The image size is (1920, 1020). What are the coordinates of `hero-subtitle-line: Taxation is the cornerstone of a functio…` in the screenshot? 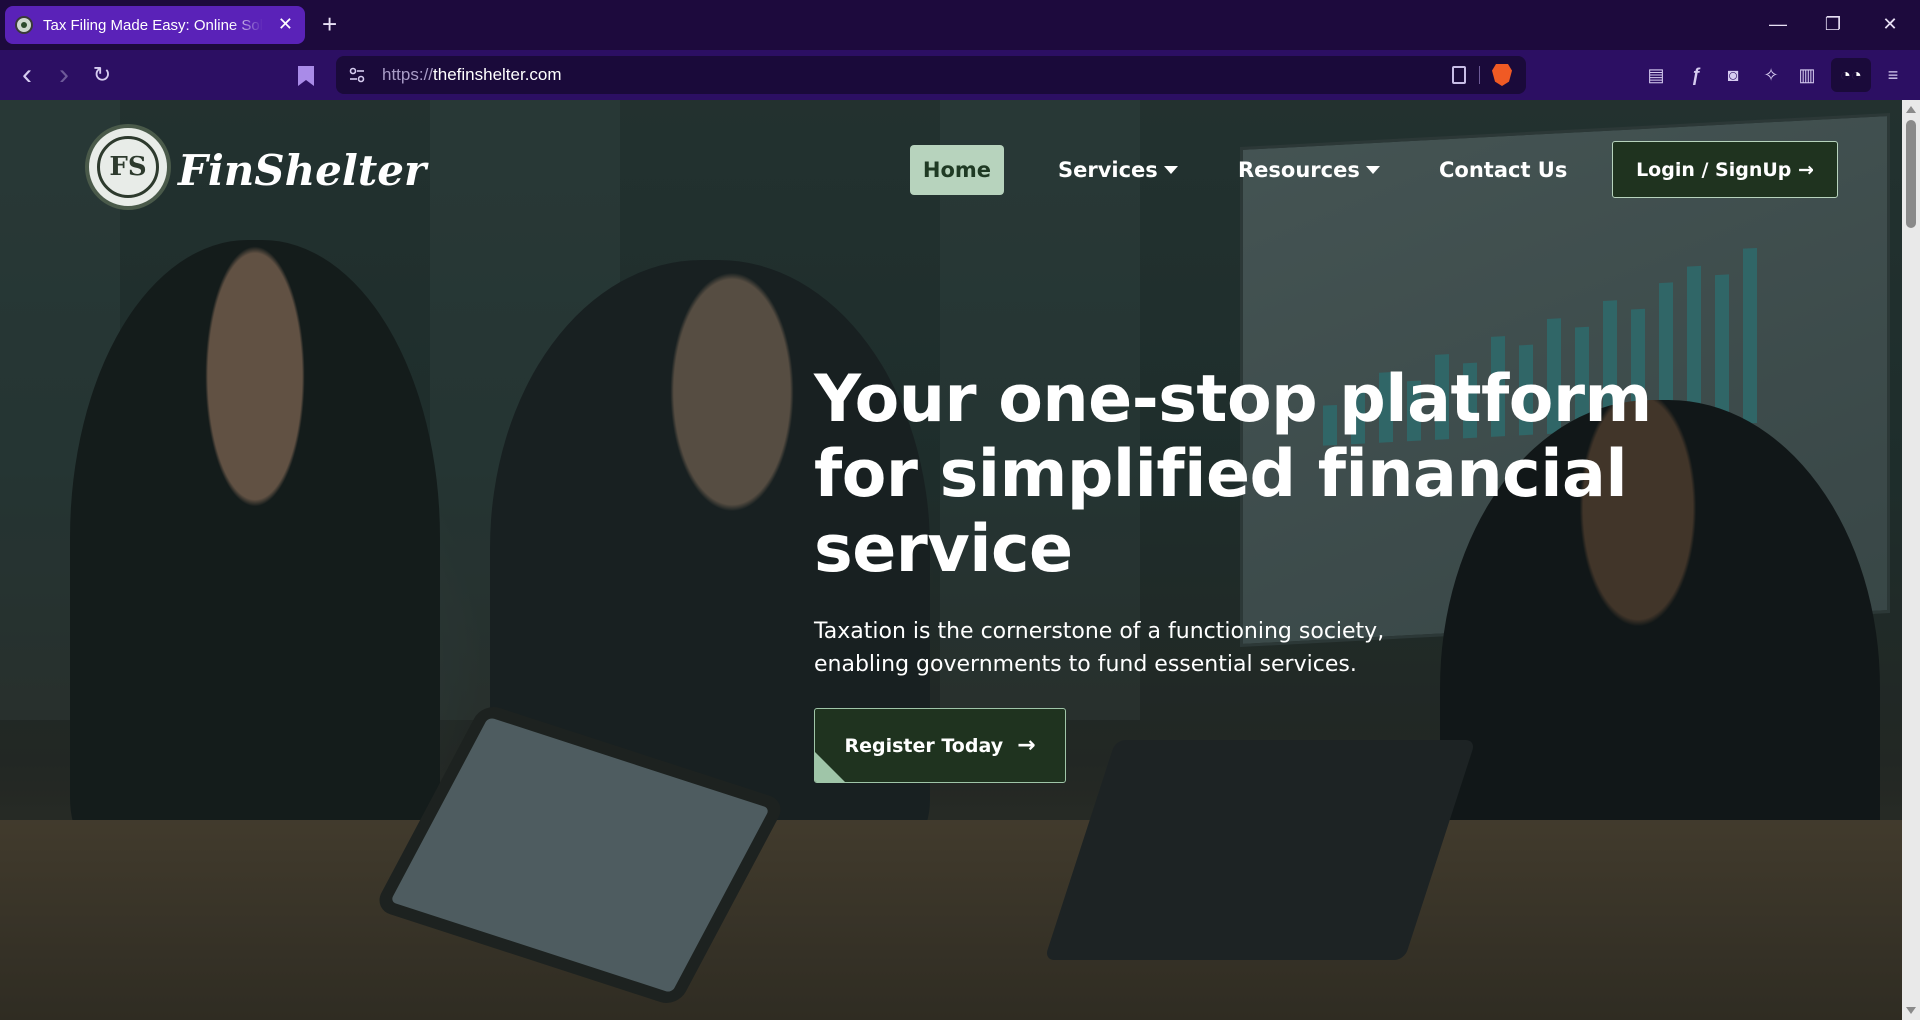 It's located at (1099, 631).